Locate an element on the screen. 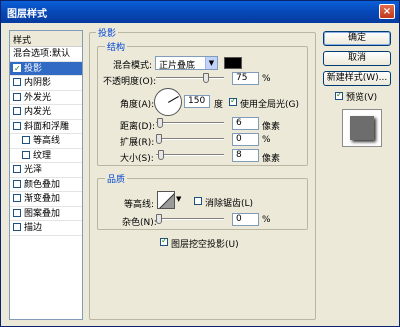 This screenshot has height=327, width=400. shadow-color-swatch is located at coordinates (233, 63).